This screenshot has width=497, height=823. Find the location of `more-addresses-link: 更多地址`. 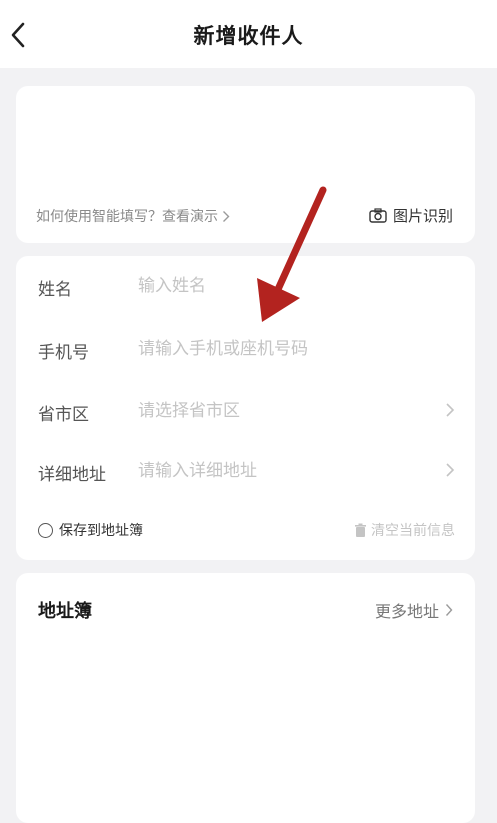

more-addresses-link: 更多地址 is located at coordinates (414, 610).